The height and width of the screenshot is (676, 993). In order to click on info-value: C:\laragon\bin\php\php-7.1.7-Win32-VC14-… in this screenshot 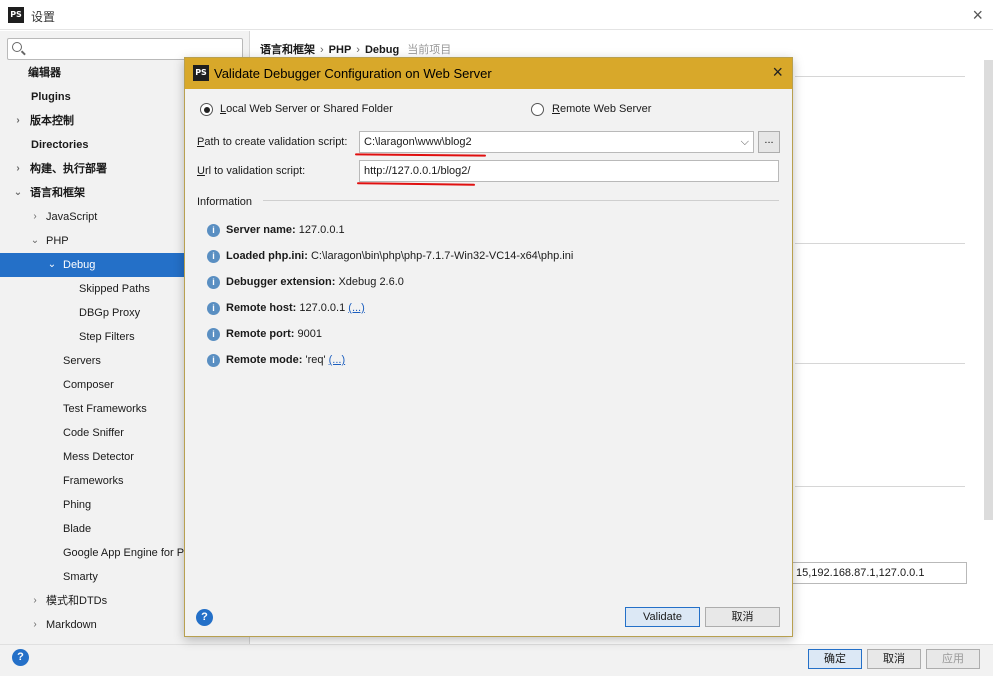, I will do `click(440, 256)`.